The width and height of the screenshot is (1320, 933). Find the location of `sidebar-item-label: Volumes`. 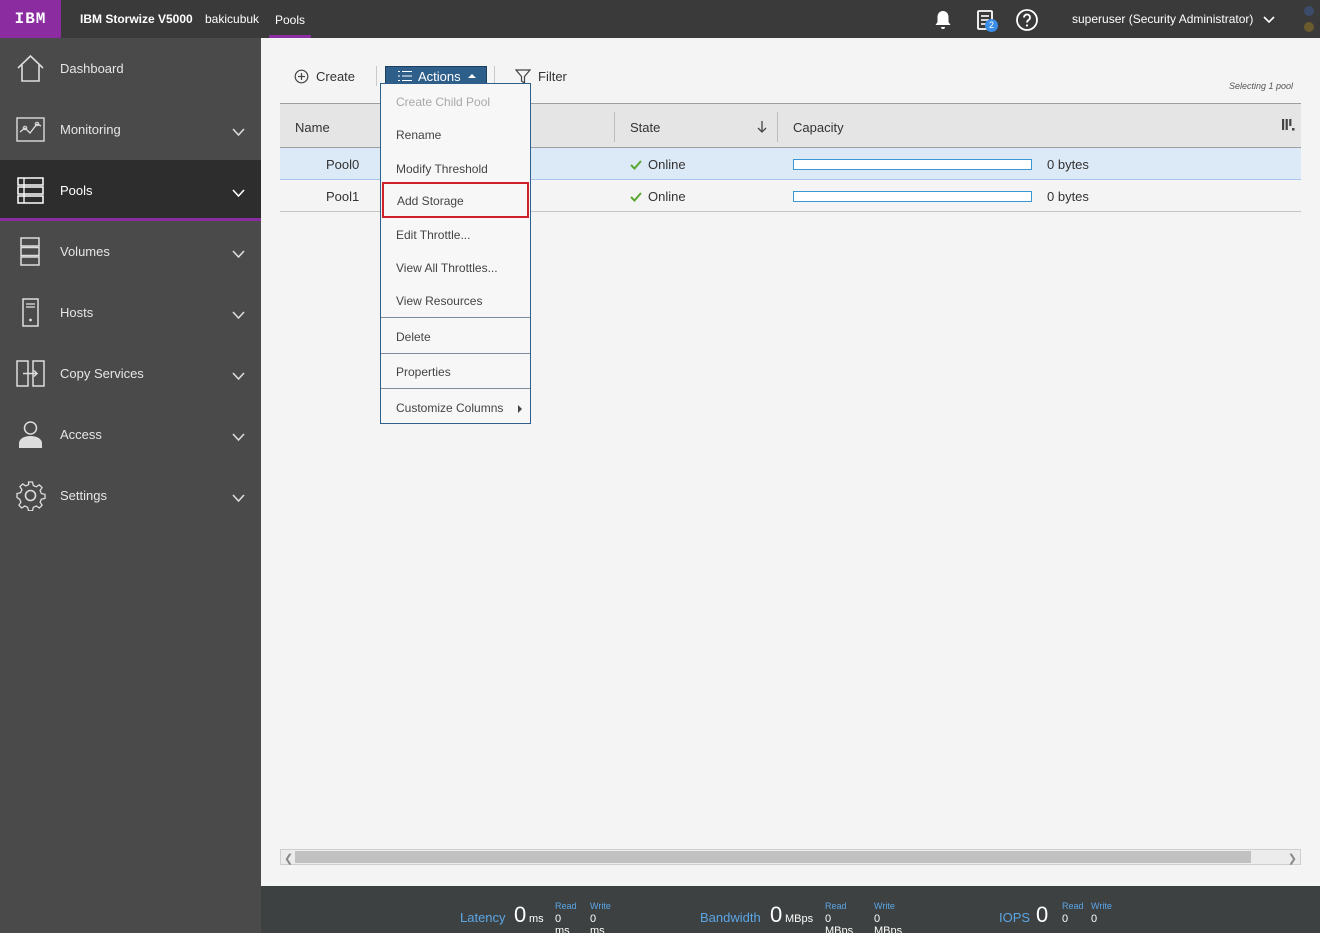

sidebar-item-label: Volumes is located at coordinates (85, 251).